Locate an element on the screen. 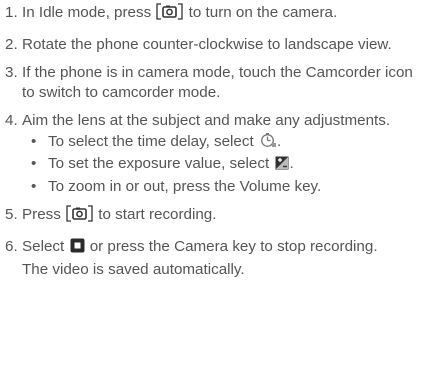 This screenshot has height=370, width=427. step-number: 4. is located at coordinates (11, 120).